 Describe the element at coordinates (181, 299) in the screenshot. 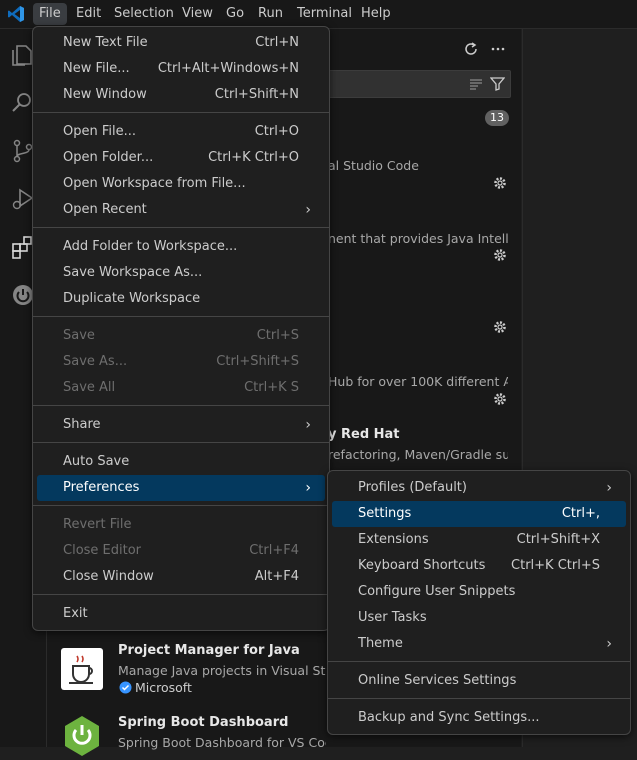

I see `menu-item-duplicate-workspace: Duplicate Workspace` at that location.